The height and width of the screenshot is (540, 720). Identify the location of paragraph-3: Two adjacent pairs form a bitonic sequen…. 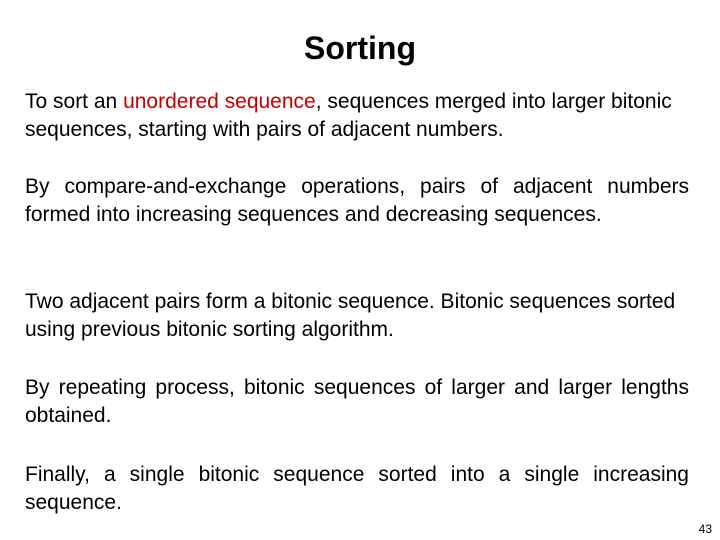
(350, 315).